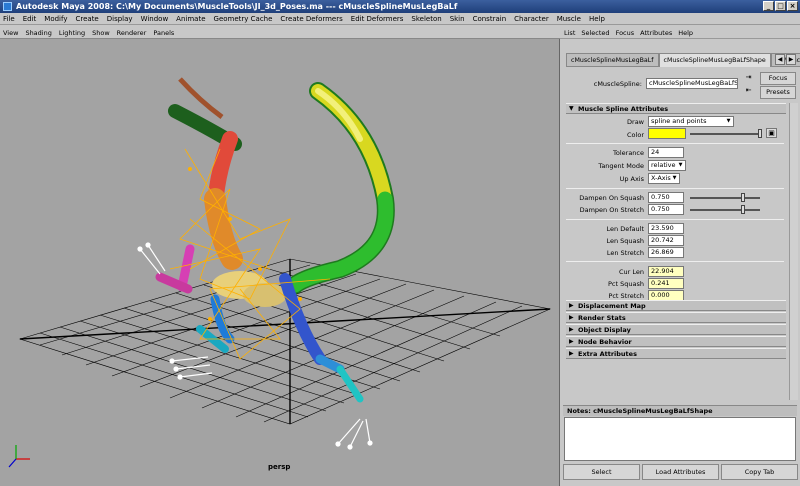 This screenshot has height=486, width=800. I want to click on node-name-field: cMuscleSplineMusLegBaLfShape, so click(692, 83).